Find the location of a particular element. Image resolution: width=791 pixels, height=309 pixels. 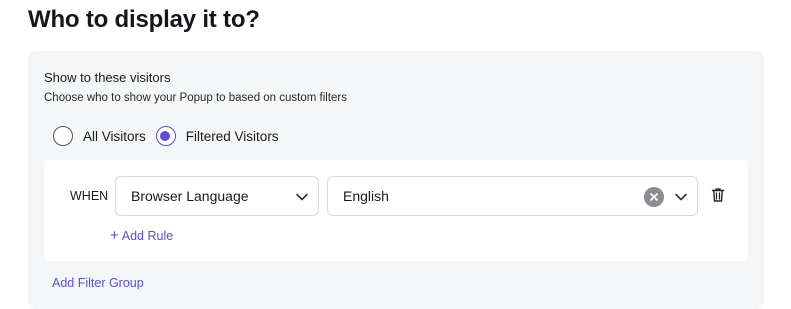

rule-value-select: English is located at coordinates (512, 196).